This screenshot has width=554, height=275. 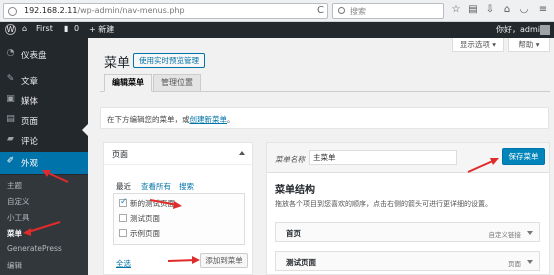 What do you see at coordinates (117, 63) in the screenshot?
I see `page-title: 菜单` at bounding box center [117, 63].